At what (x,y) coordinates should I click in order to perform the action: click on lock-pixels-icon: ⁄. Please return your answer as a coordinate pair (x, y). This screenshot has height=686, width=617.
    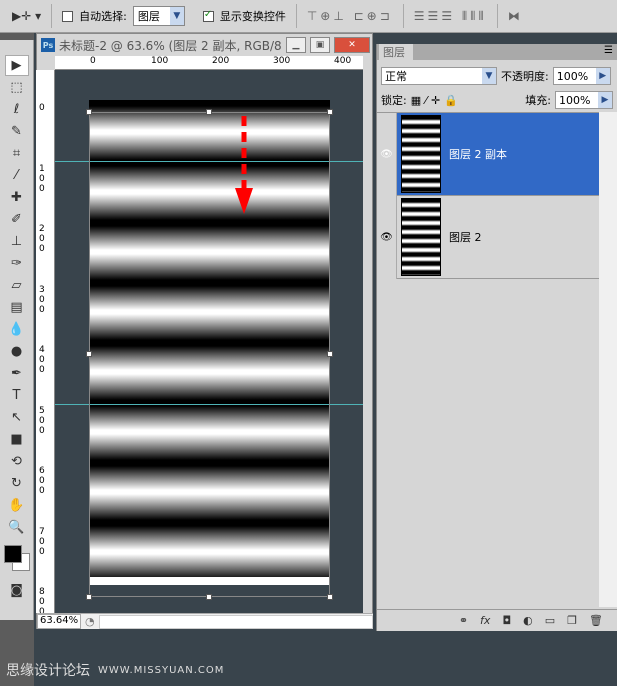
    Looking at the image, I should click on (426, 100).